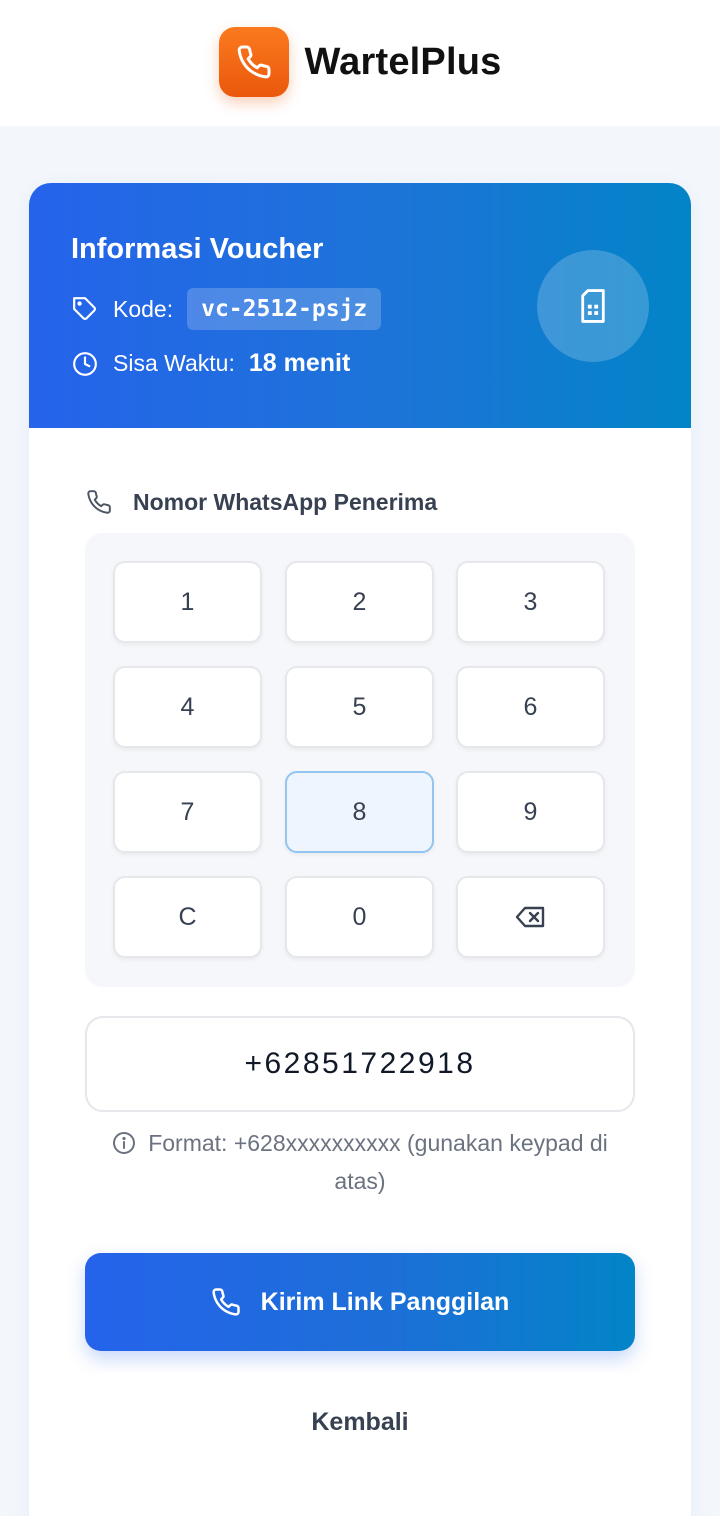  What do you see at coordinates (187, 812) in the screenshot?
I see `key-7: 7` at bounding box center [187, 812].